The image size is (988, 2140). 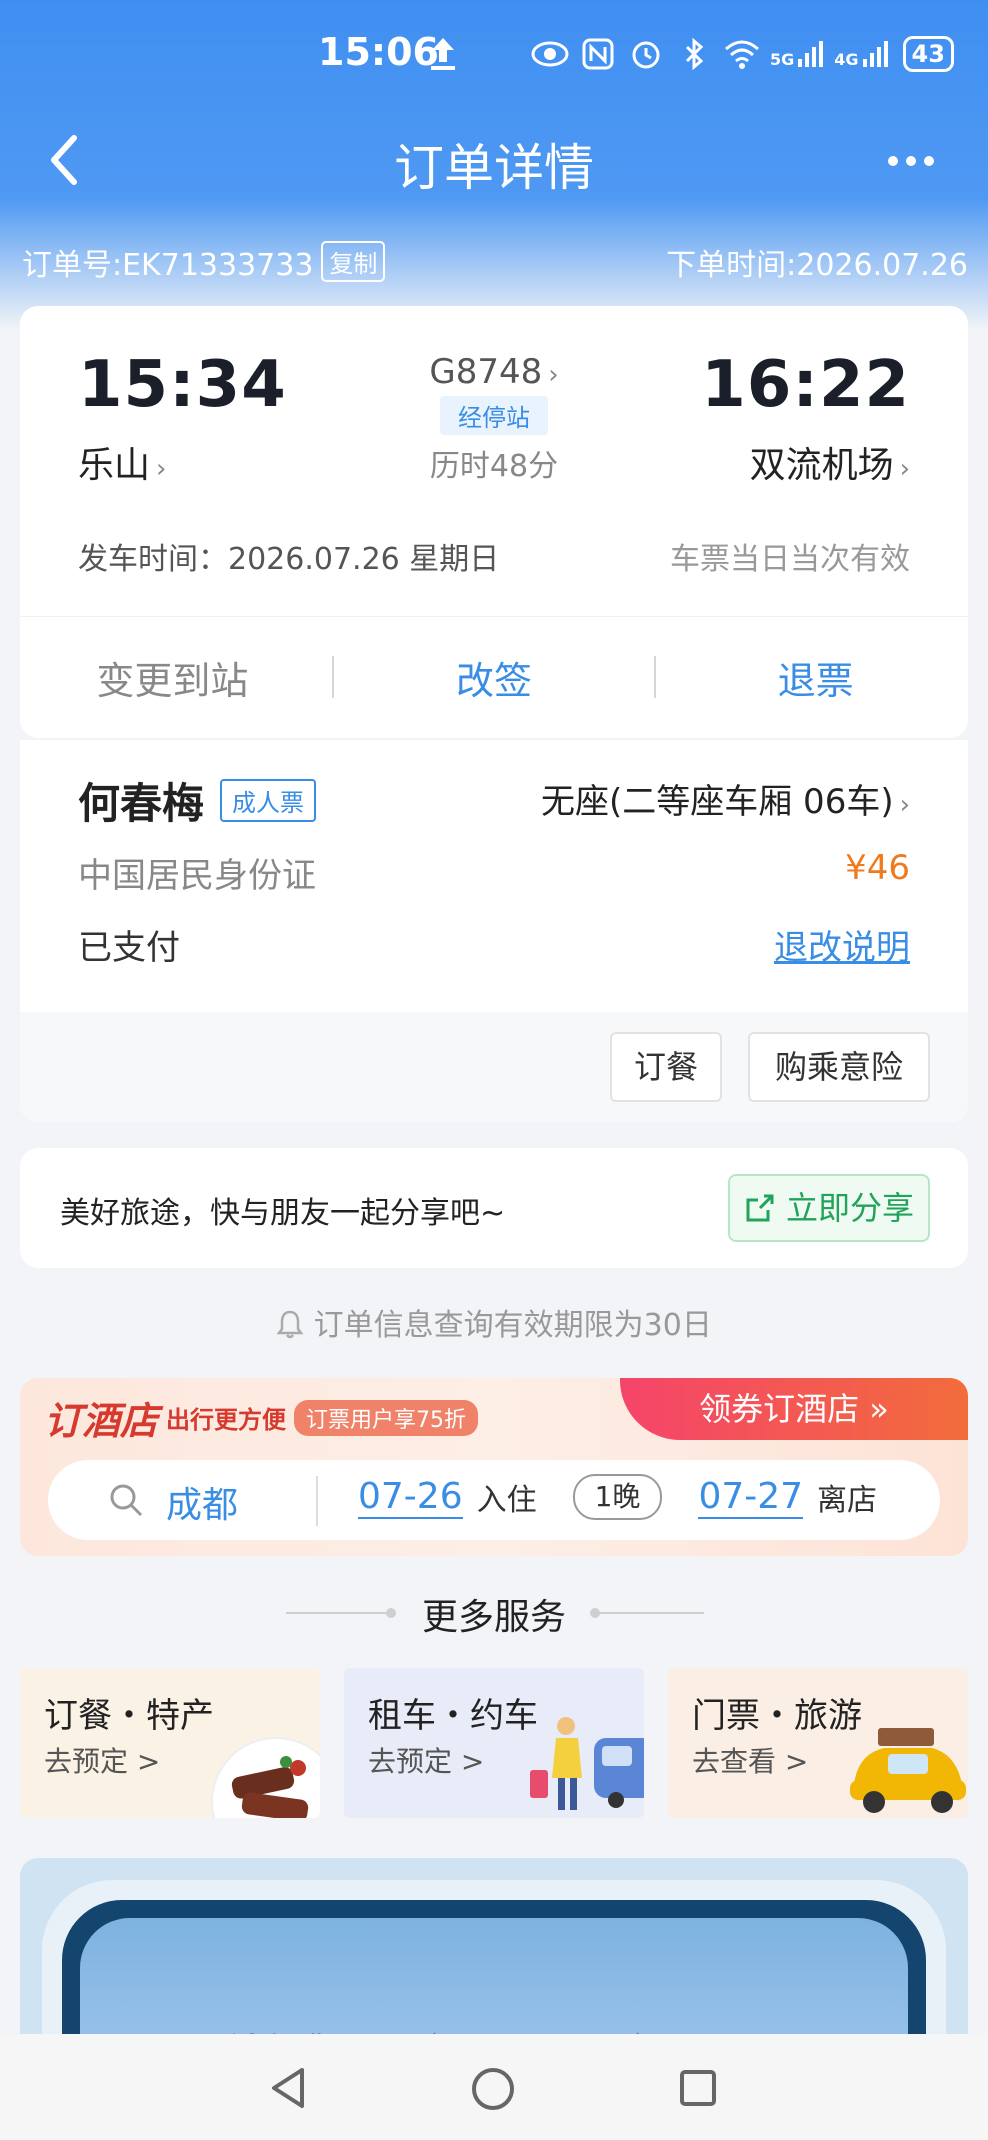 What do you see at coordinates (197, 876) in the screenshot?
I see `id-type: 中国居民身份证` at bounding box center [197, 876].